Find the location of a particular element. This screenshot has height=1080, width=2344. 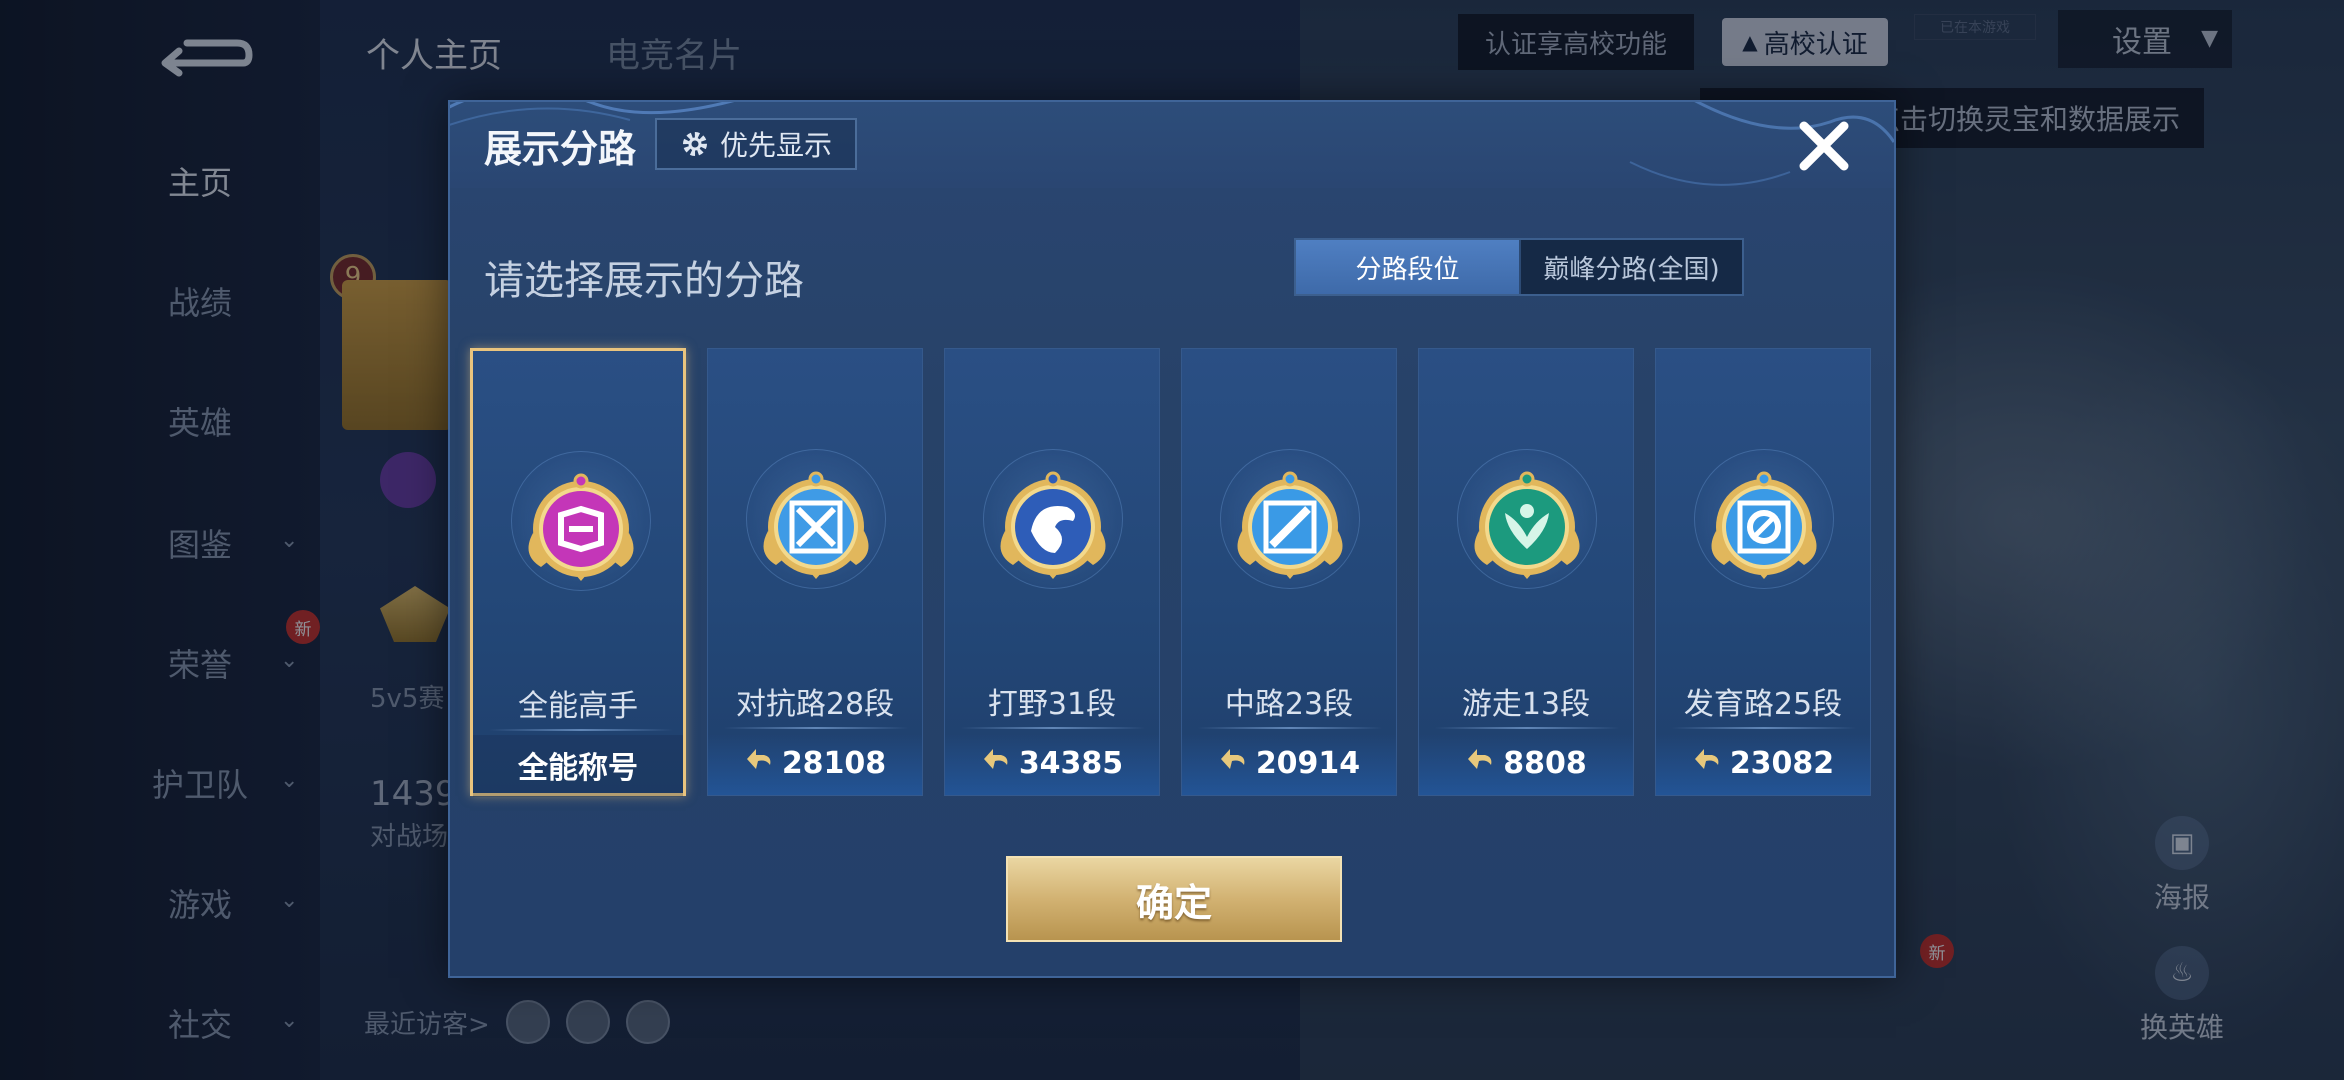

lane-card: 对抗路28段 28108 is located at coordinates (815, 572).